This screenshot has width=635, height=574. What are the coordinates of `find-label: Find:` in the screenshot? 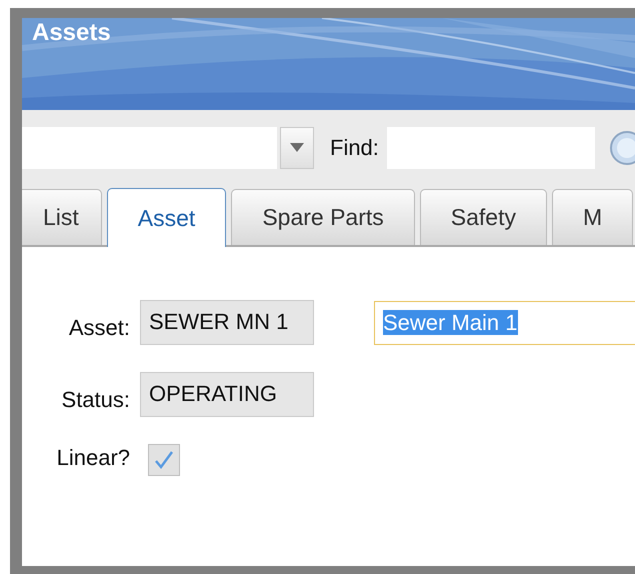 It's located at (354, 147).